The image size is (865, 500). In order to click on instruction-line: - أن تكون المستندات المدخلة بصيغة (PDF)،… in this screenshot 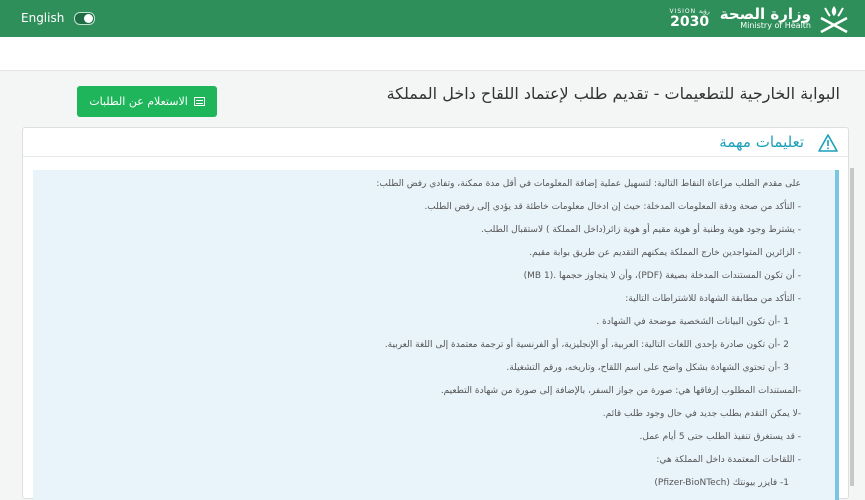, I will do `click(662, 276)`.